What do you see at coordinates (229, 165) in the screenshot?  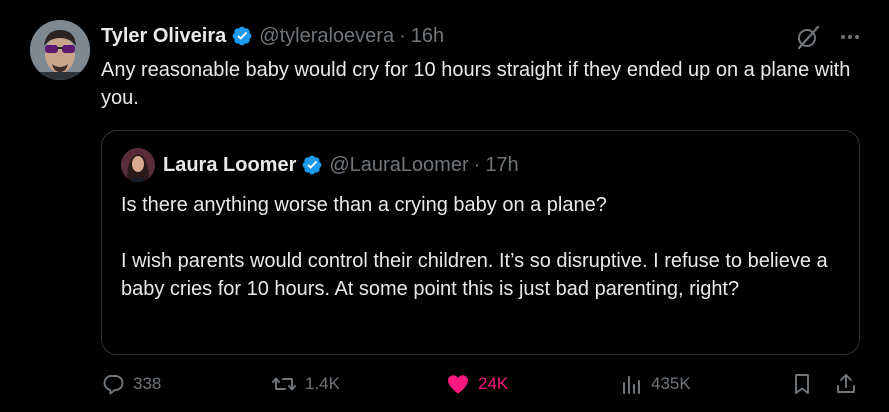 I see `quoted-author-name: Laura Loomer` at bounding box center [229, 165].